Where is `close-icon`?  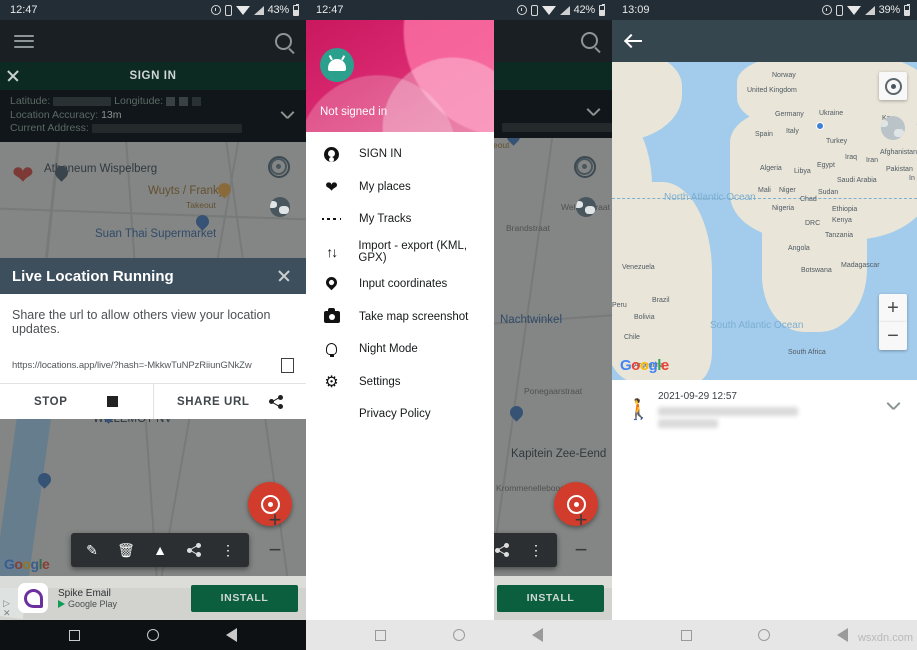
close-icon is located at coordinates (13, 76).